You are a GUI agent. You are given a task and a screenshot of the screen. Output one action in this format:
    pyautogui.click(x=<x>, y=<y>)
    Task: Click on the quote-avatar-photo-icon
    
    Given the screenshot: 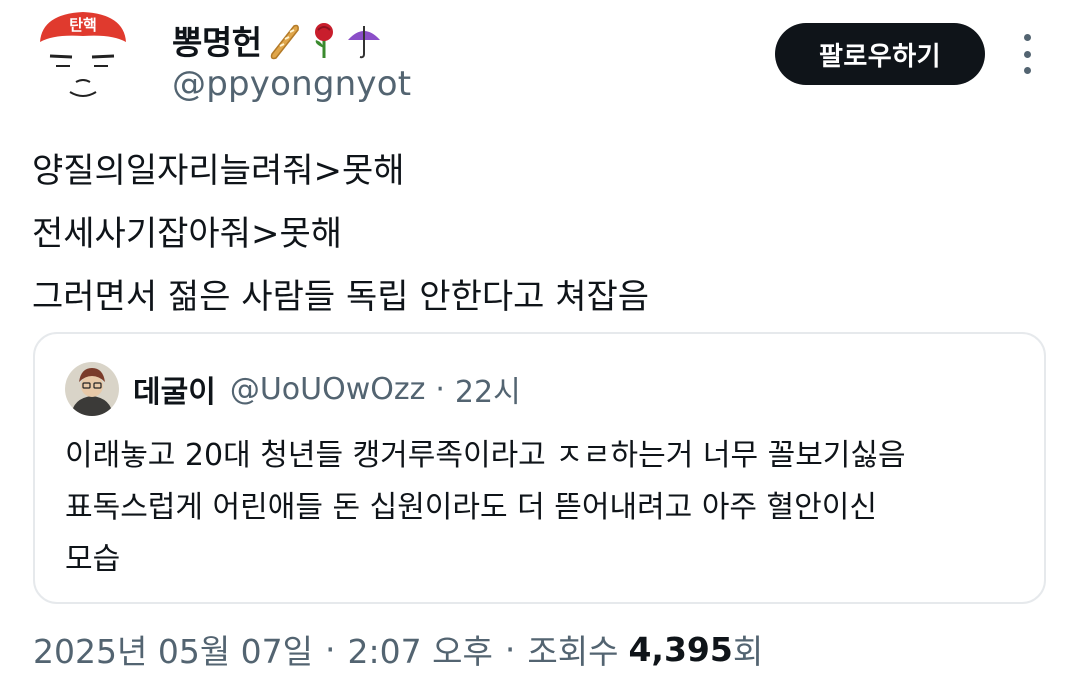 What is the action you would take?
    pyautogui.click(x=92, y=389)
    